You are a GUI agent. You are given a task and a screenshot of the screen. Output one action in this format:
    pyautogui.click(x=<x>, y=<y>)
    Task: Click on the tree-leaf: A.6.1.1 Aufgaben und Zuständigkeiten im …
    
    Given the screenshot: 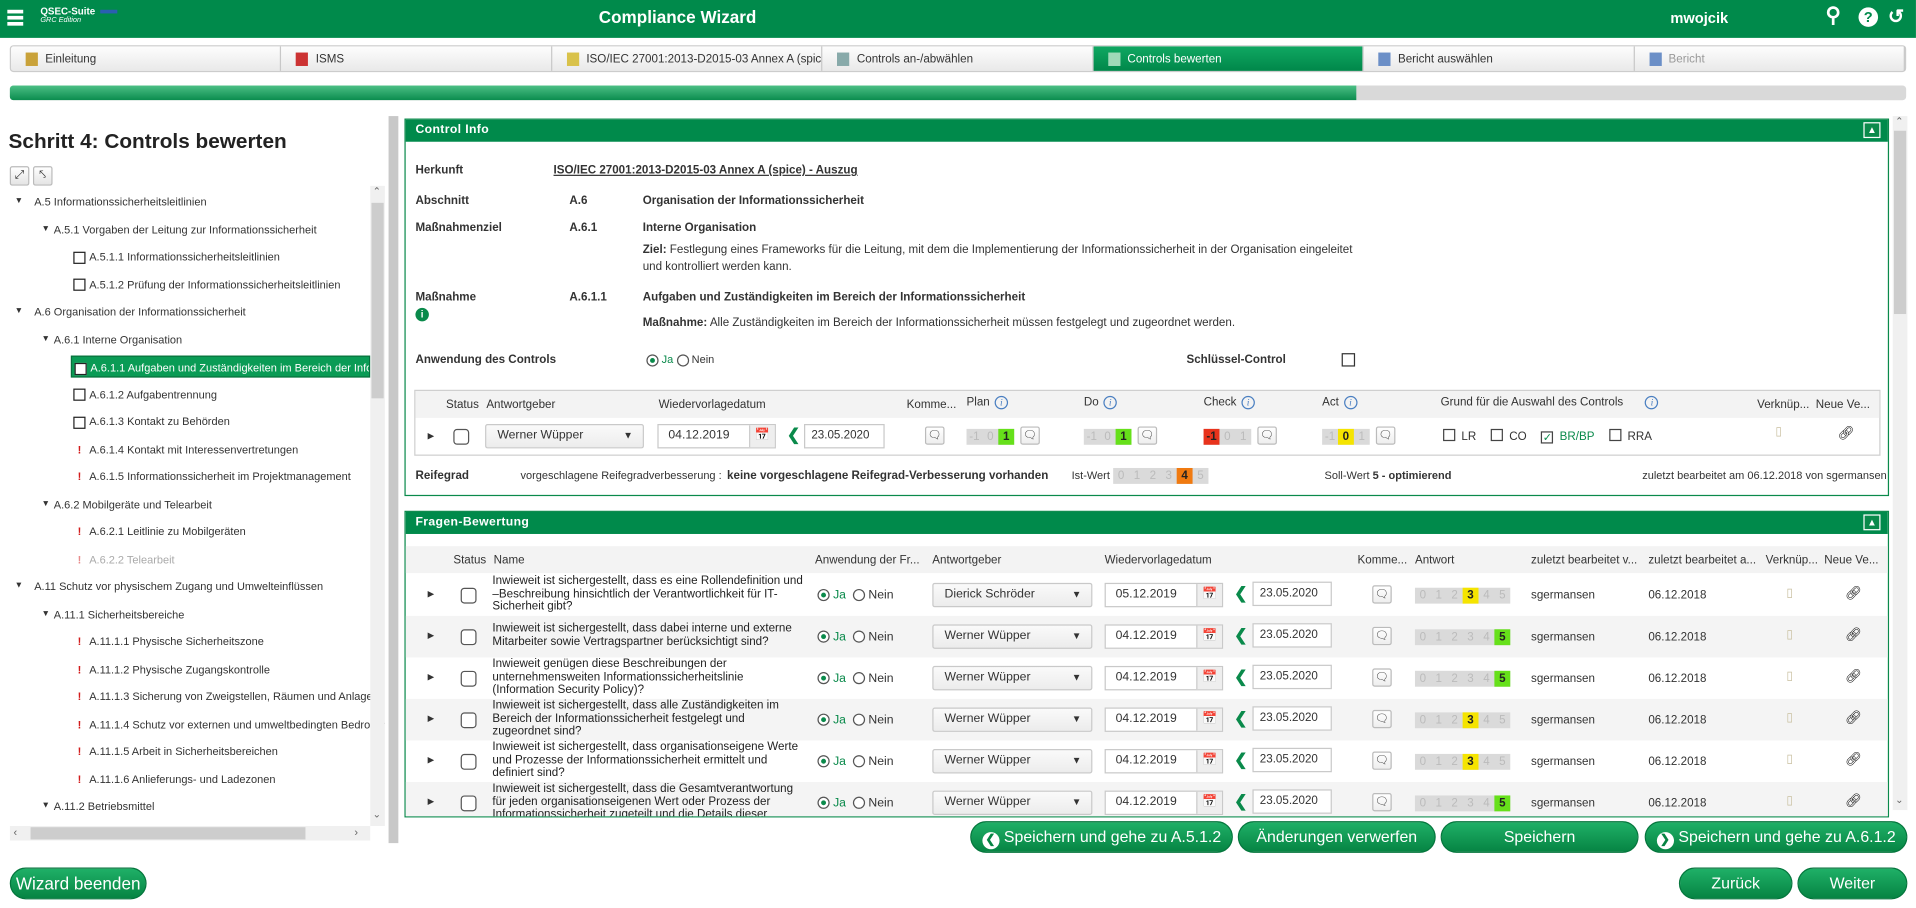 What is the action you would take?
    pyautogui.click(x=220, y=366)
    